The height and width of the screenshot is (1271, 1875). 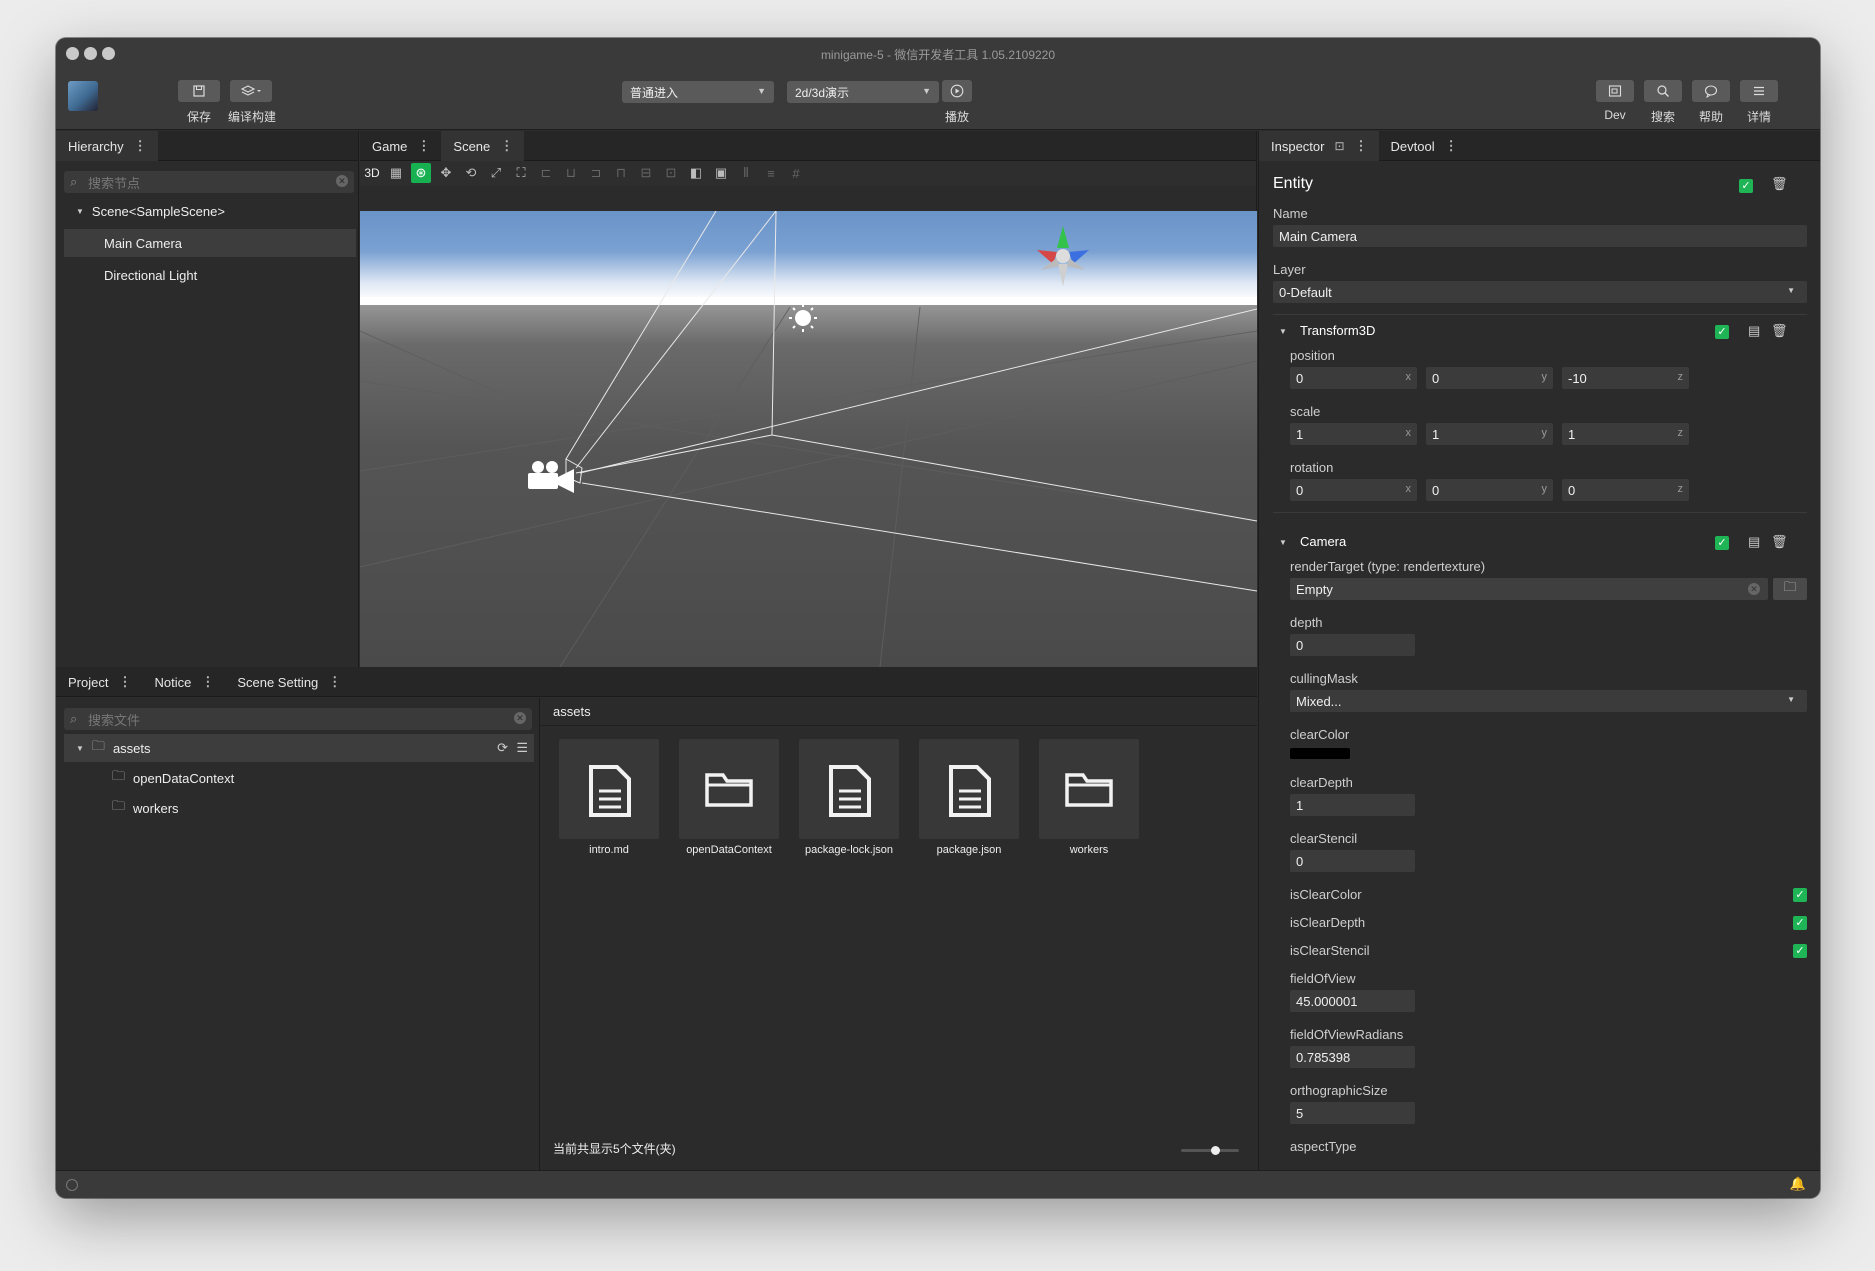 What do you see at coordinates (1663, 91) in the screenshot?
I see `search-button` at bounding box center [1663, 91].